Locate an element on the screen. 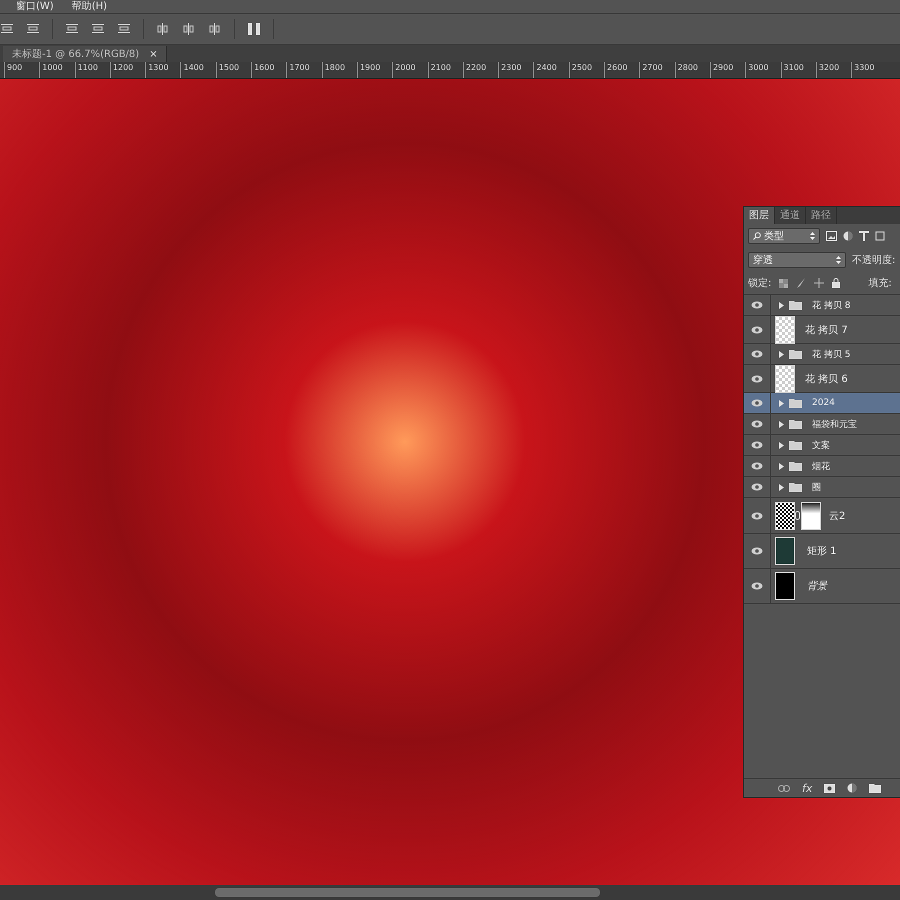  image-icon is located at coordinates (831, 236).